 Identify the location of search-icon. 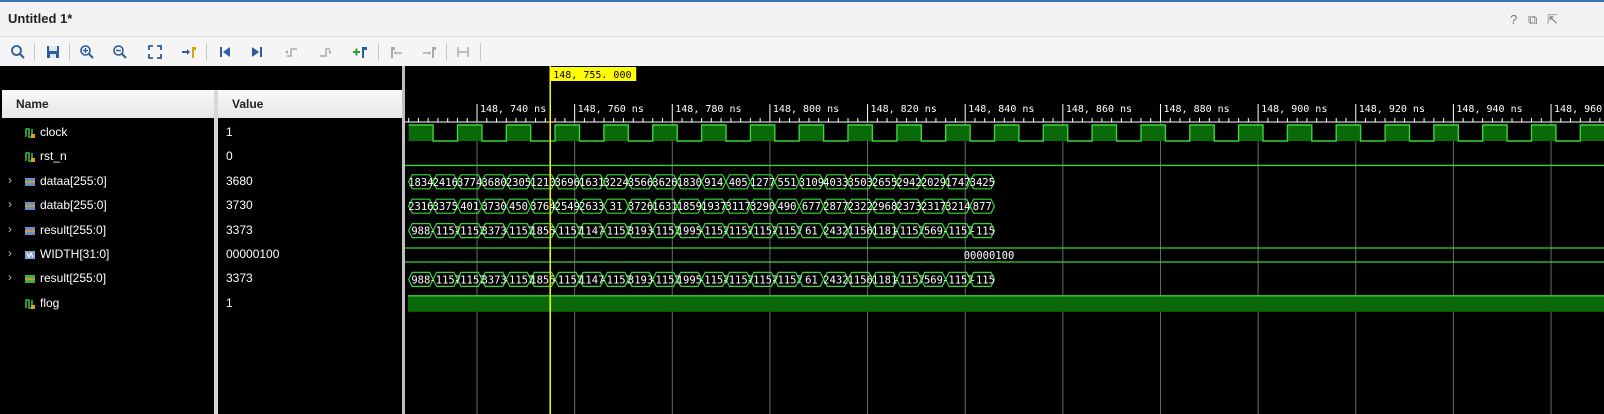
(18, 52).